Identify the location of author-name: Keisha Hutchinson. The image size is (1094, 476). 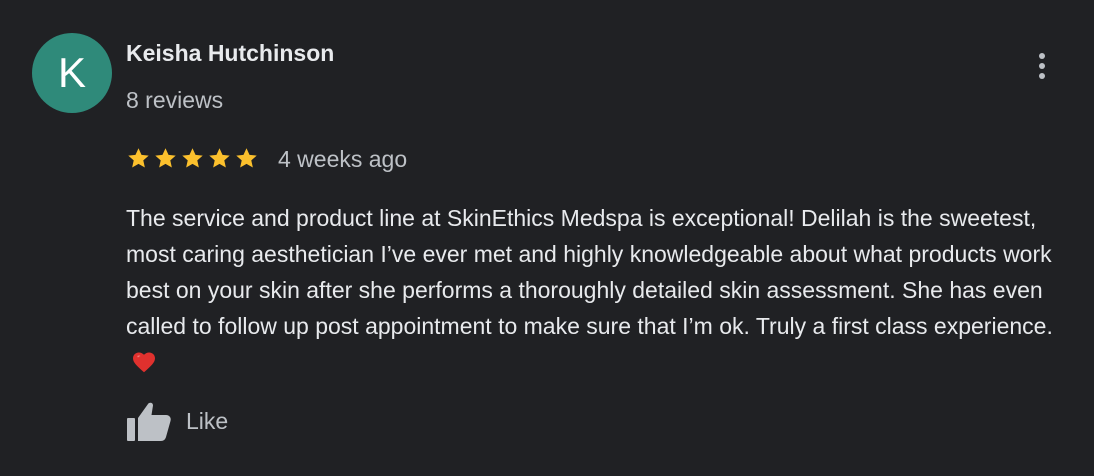
(230, 53).